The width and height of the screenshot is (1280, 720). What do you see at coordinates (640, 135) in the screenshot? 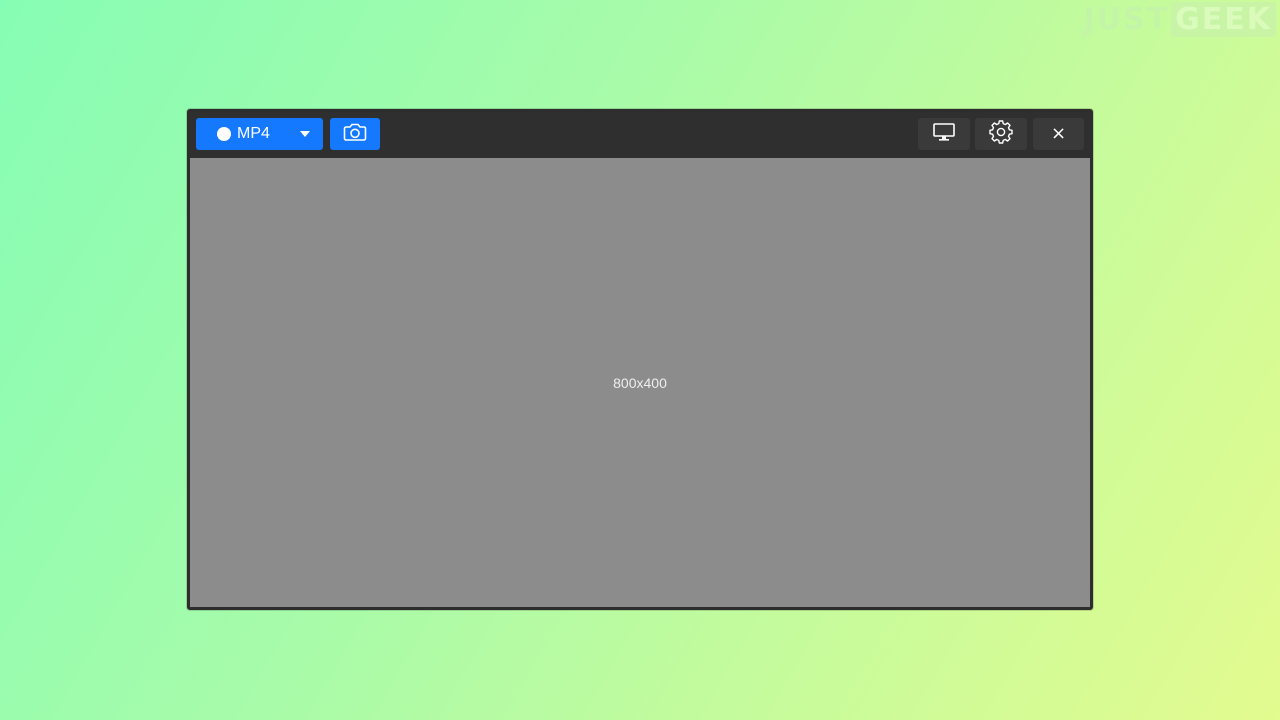
I see `toolbar: MP4 ×` at bounding box center [640, 135].